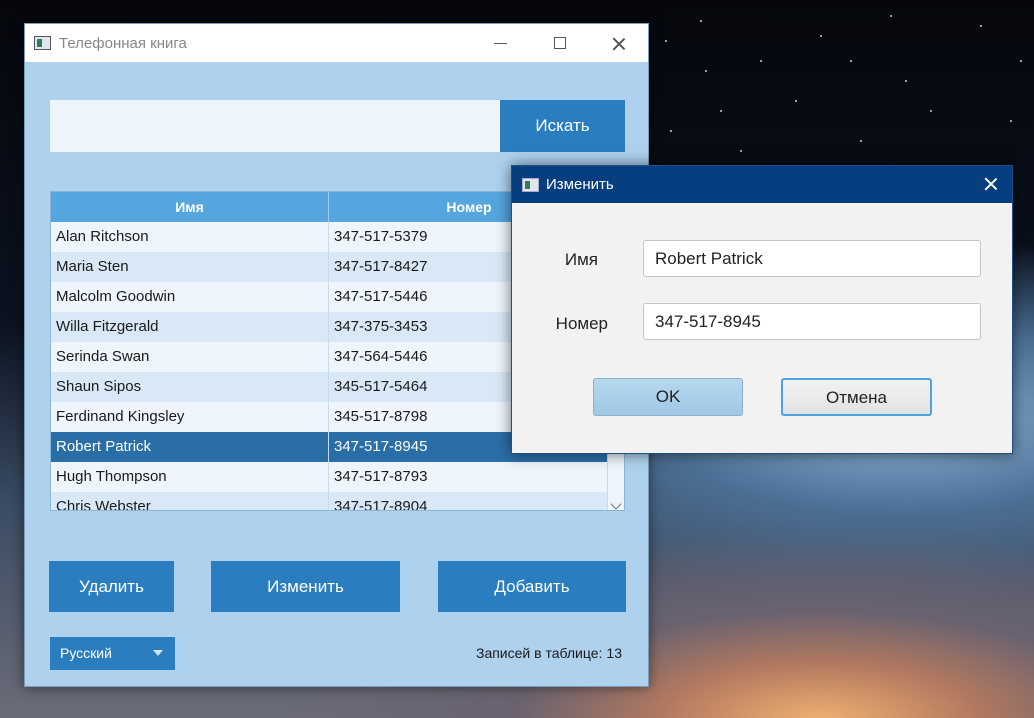 The image size is (1034, 718). What do you see at coordinates (42, 43) in the screenshot?
I see `app-icon` at bounding box center [42, 43].